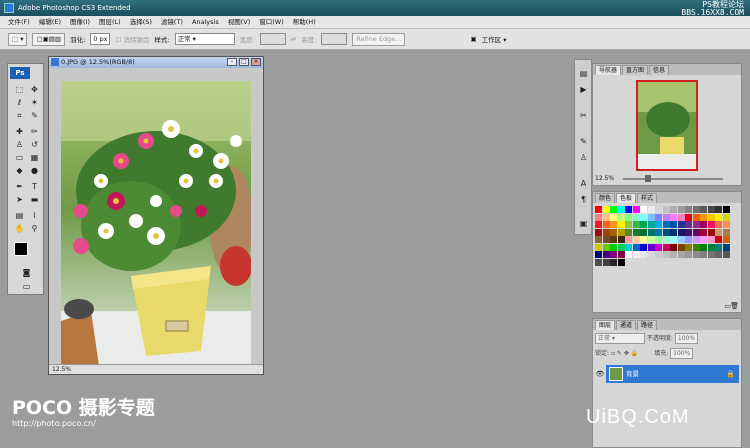 Image resolution: width=750 pixels, height=448 pixels. Describe the element at coordinates (626, 198) in the screenshot. I see `tab-swatches: 色板` at that location.